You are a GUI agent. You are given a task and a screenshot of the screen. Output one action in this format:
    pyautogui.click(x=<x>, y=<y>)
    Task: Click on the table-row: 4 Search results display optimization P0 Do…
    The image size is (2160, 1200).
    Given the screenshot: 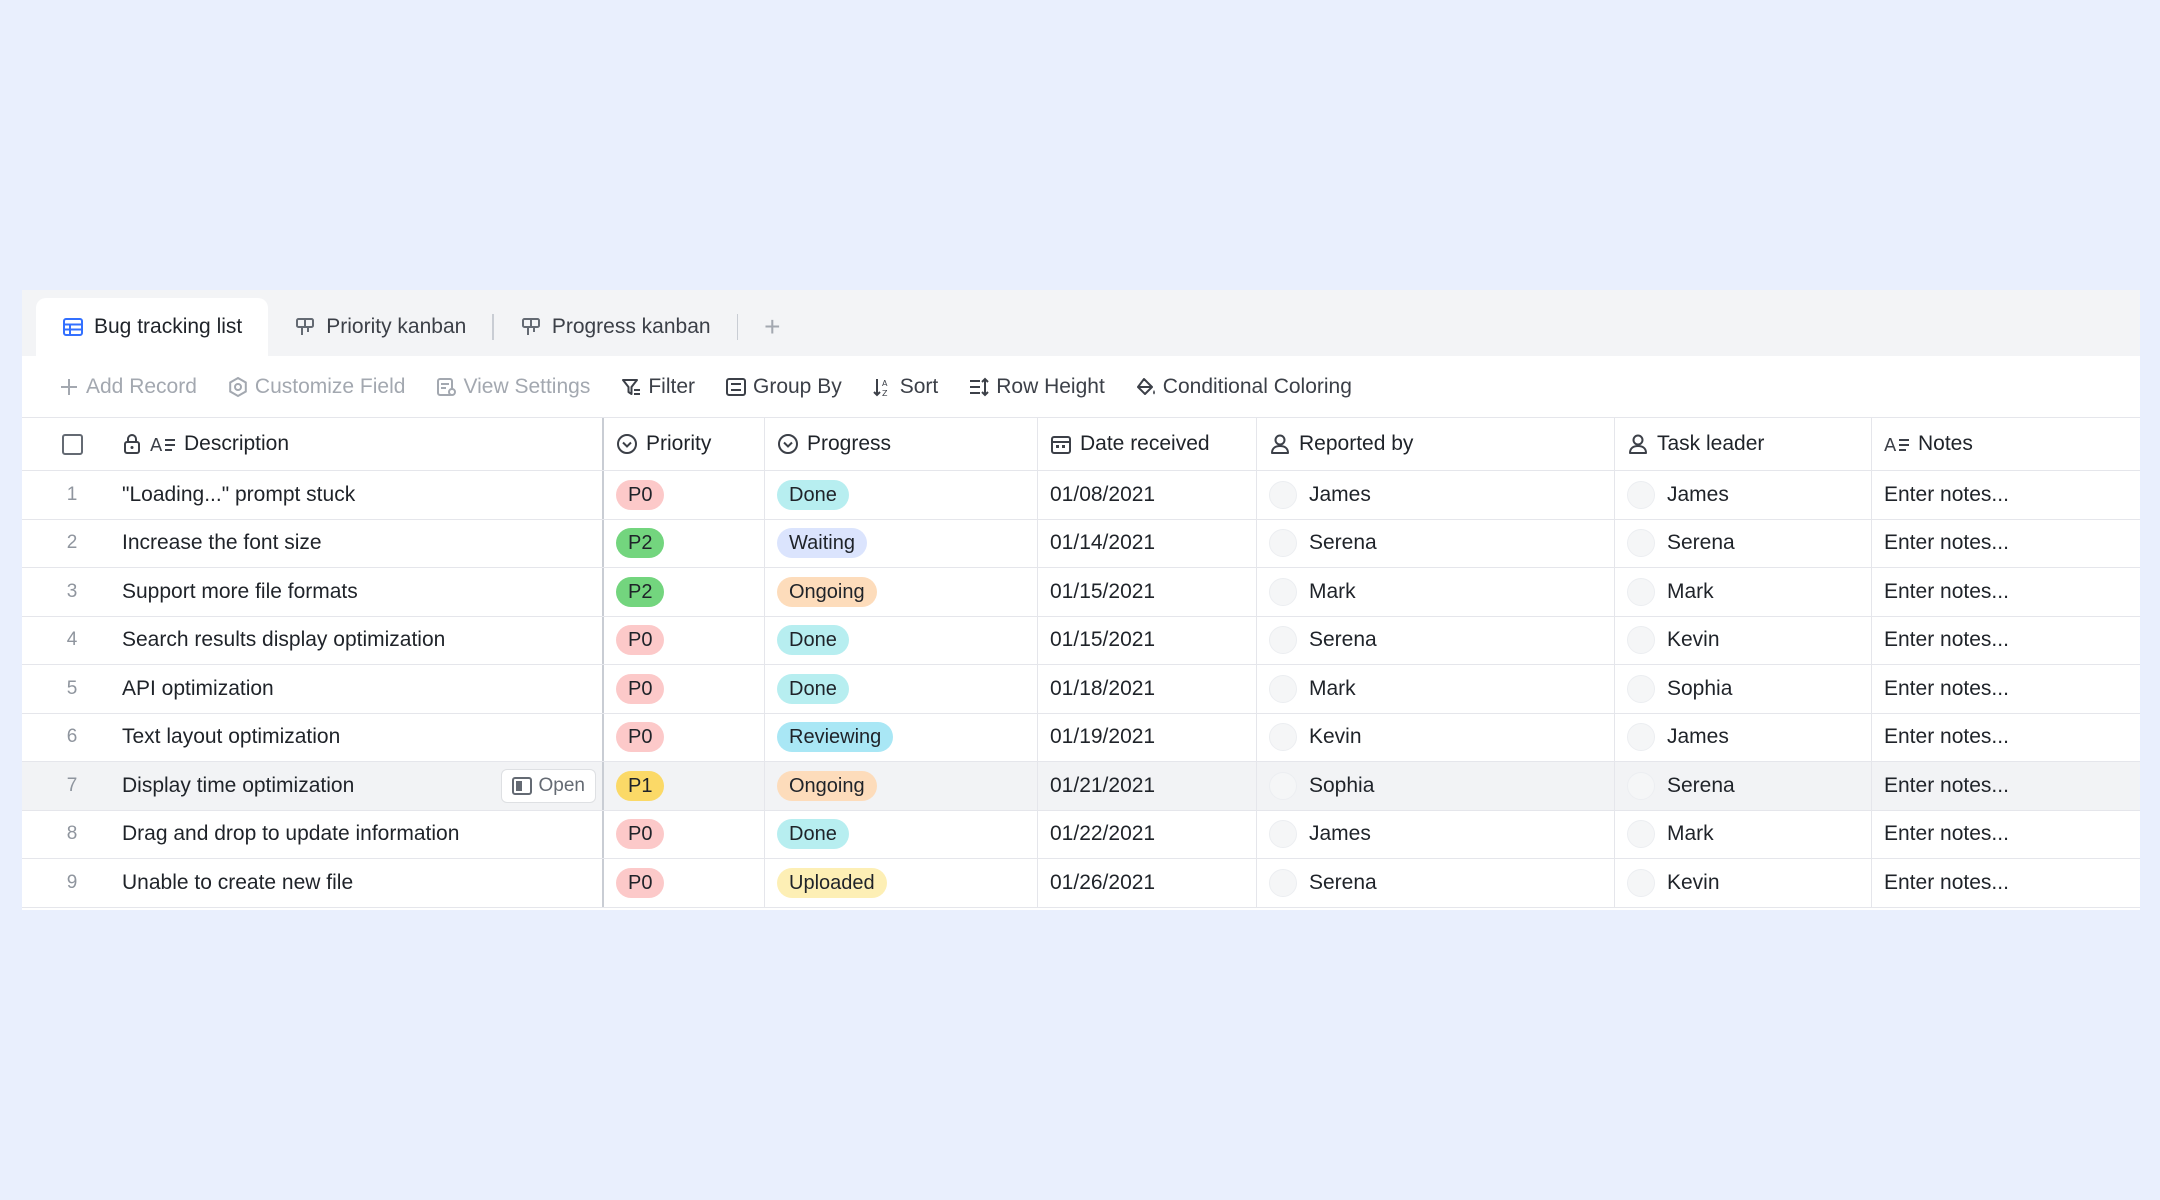 What is the action you would take?
    pyautogui.click(x=1081, y=640)
    